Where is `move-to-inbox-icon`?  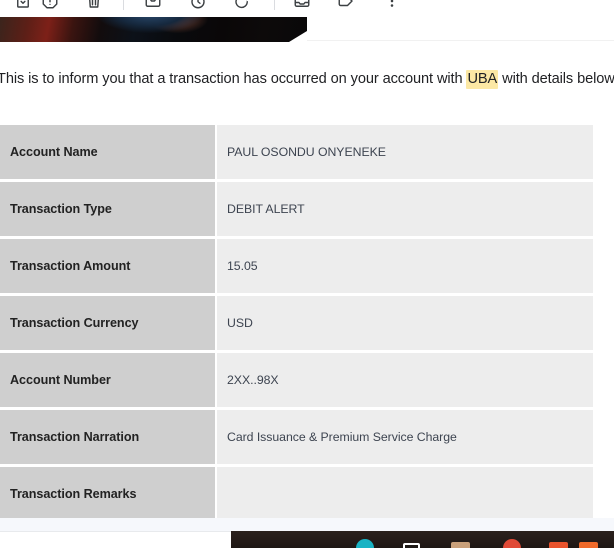 move-to-inbox-icon is located at coordinates (302, 5).